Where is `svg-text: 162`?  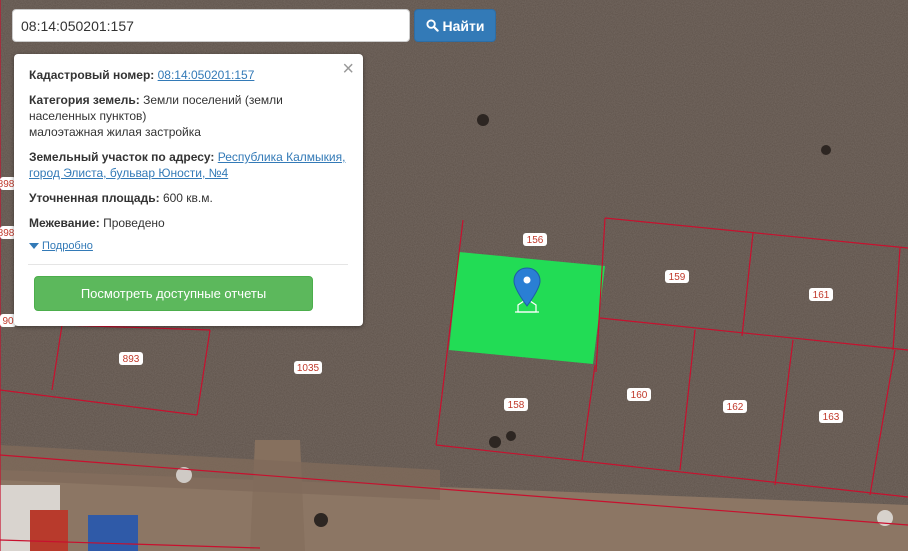
svg-text: 162 is located at coordinates (735, 407).